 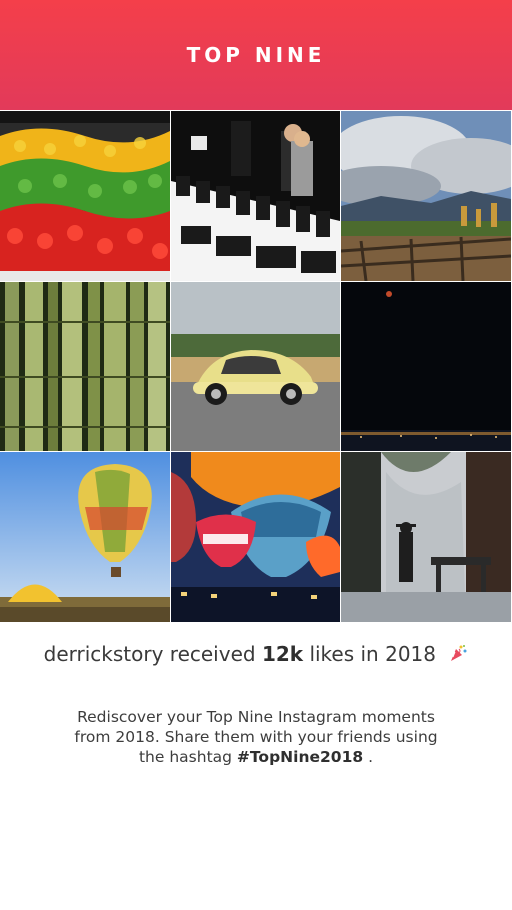 I want to click on bamboo-image, so click(x=85, y=366).